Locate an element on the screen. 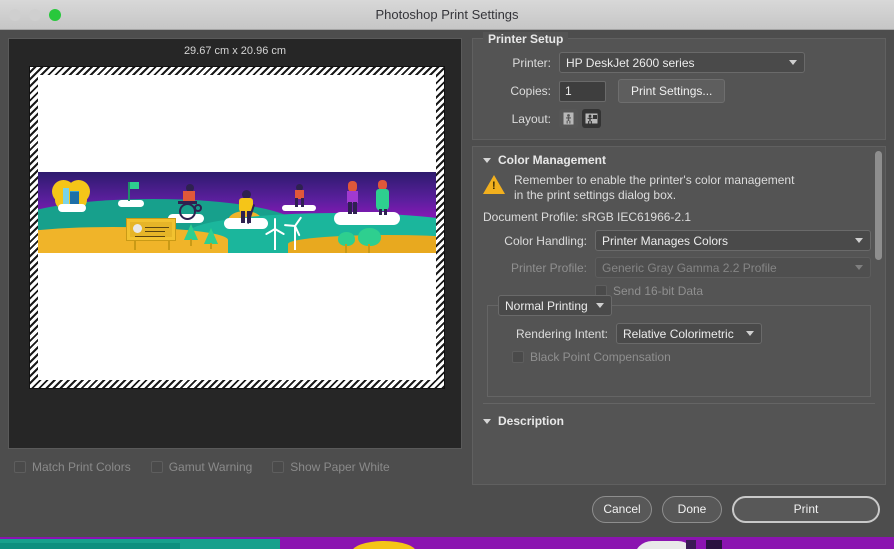  document-behind-dialog is located at coordinates (447, 542).